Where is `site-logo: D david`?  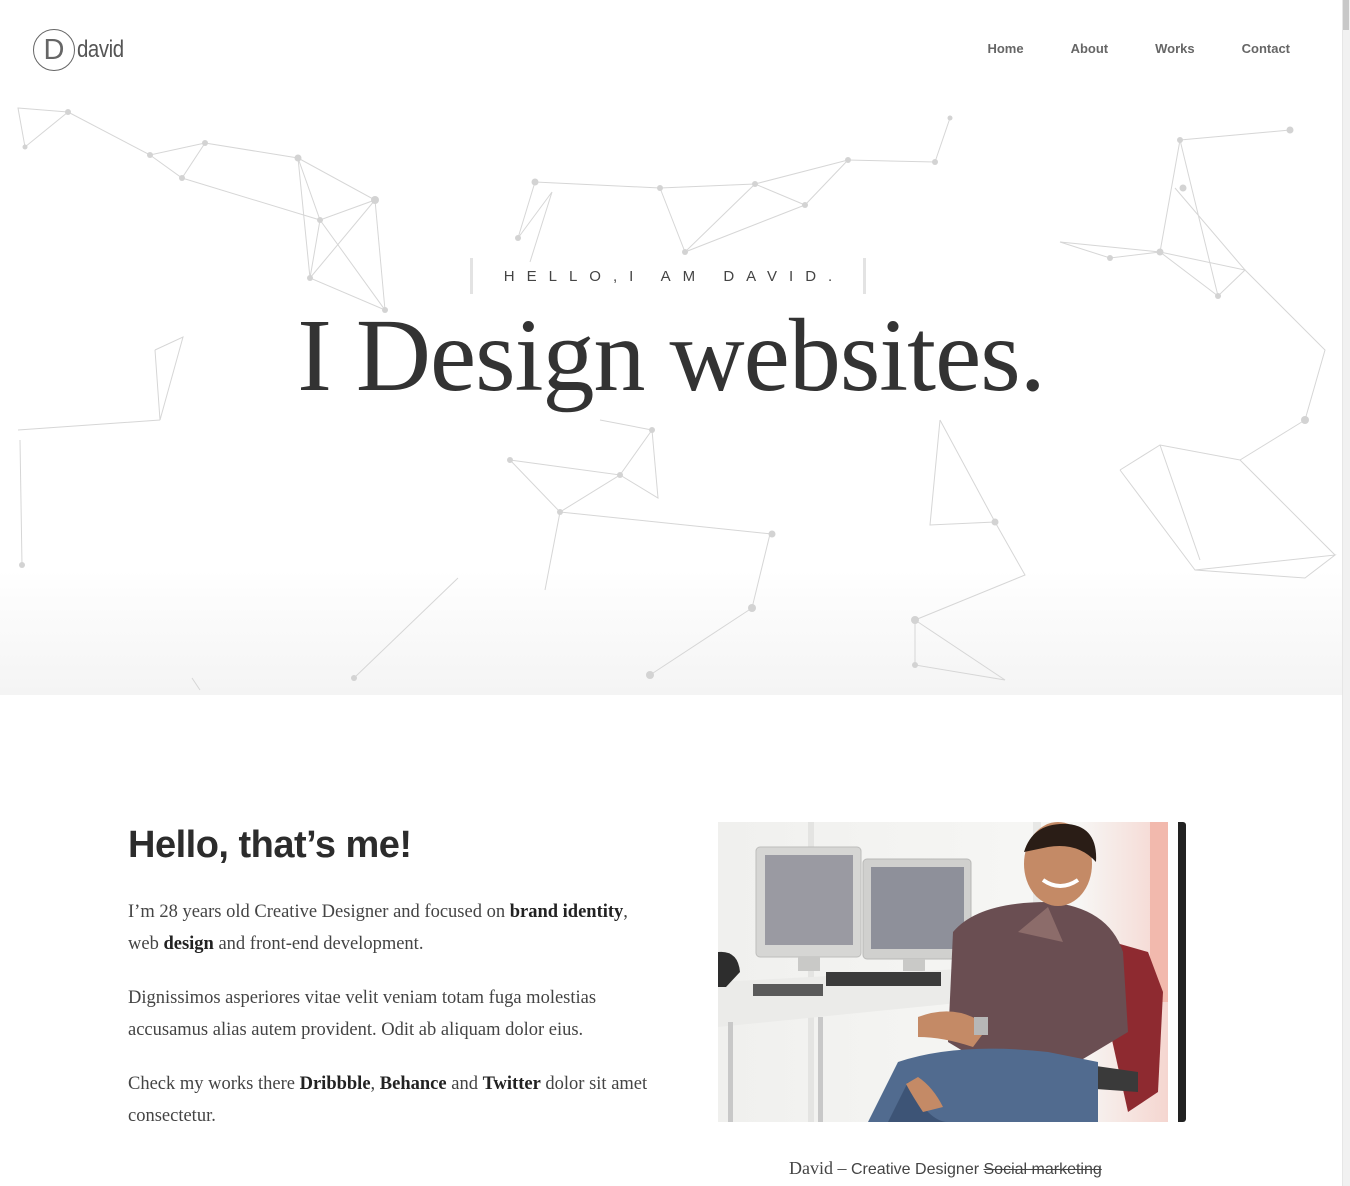 site-logo: D david is located at coordinates (82, 50).